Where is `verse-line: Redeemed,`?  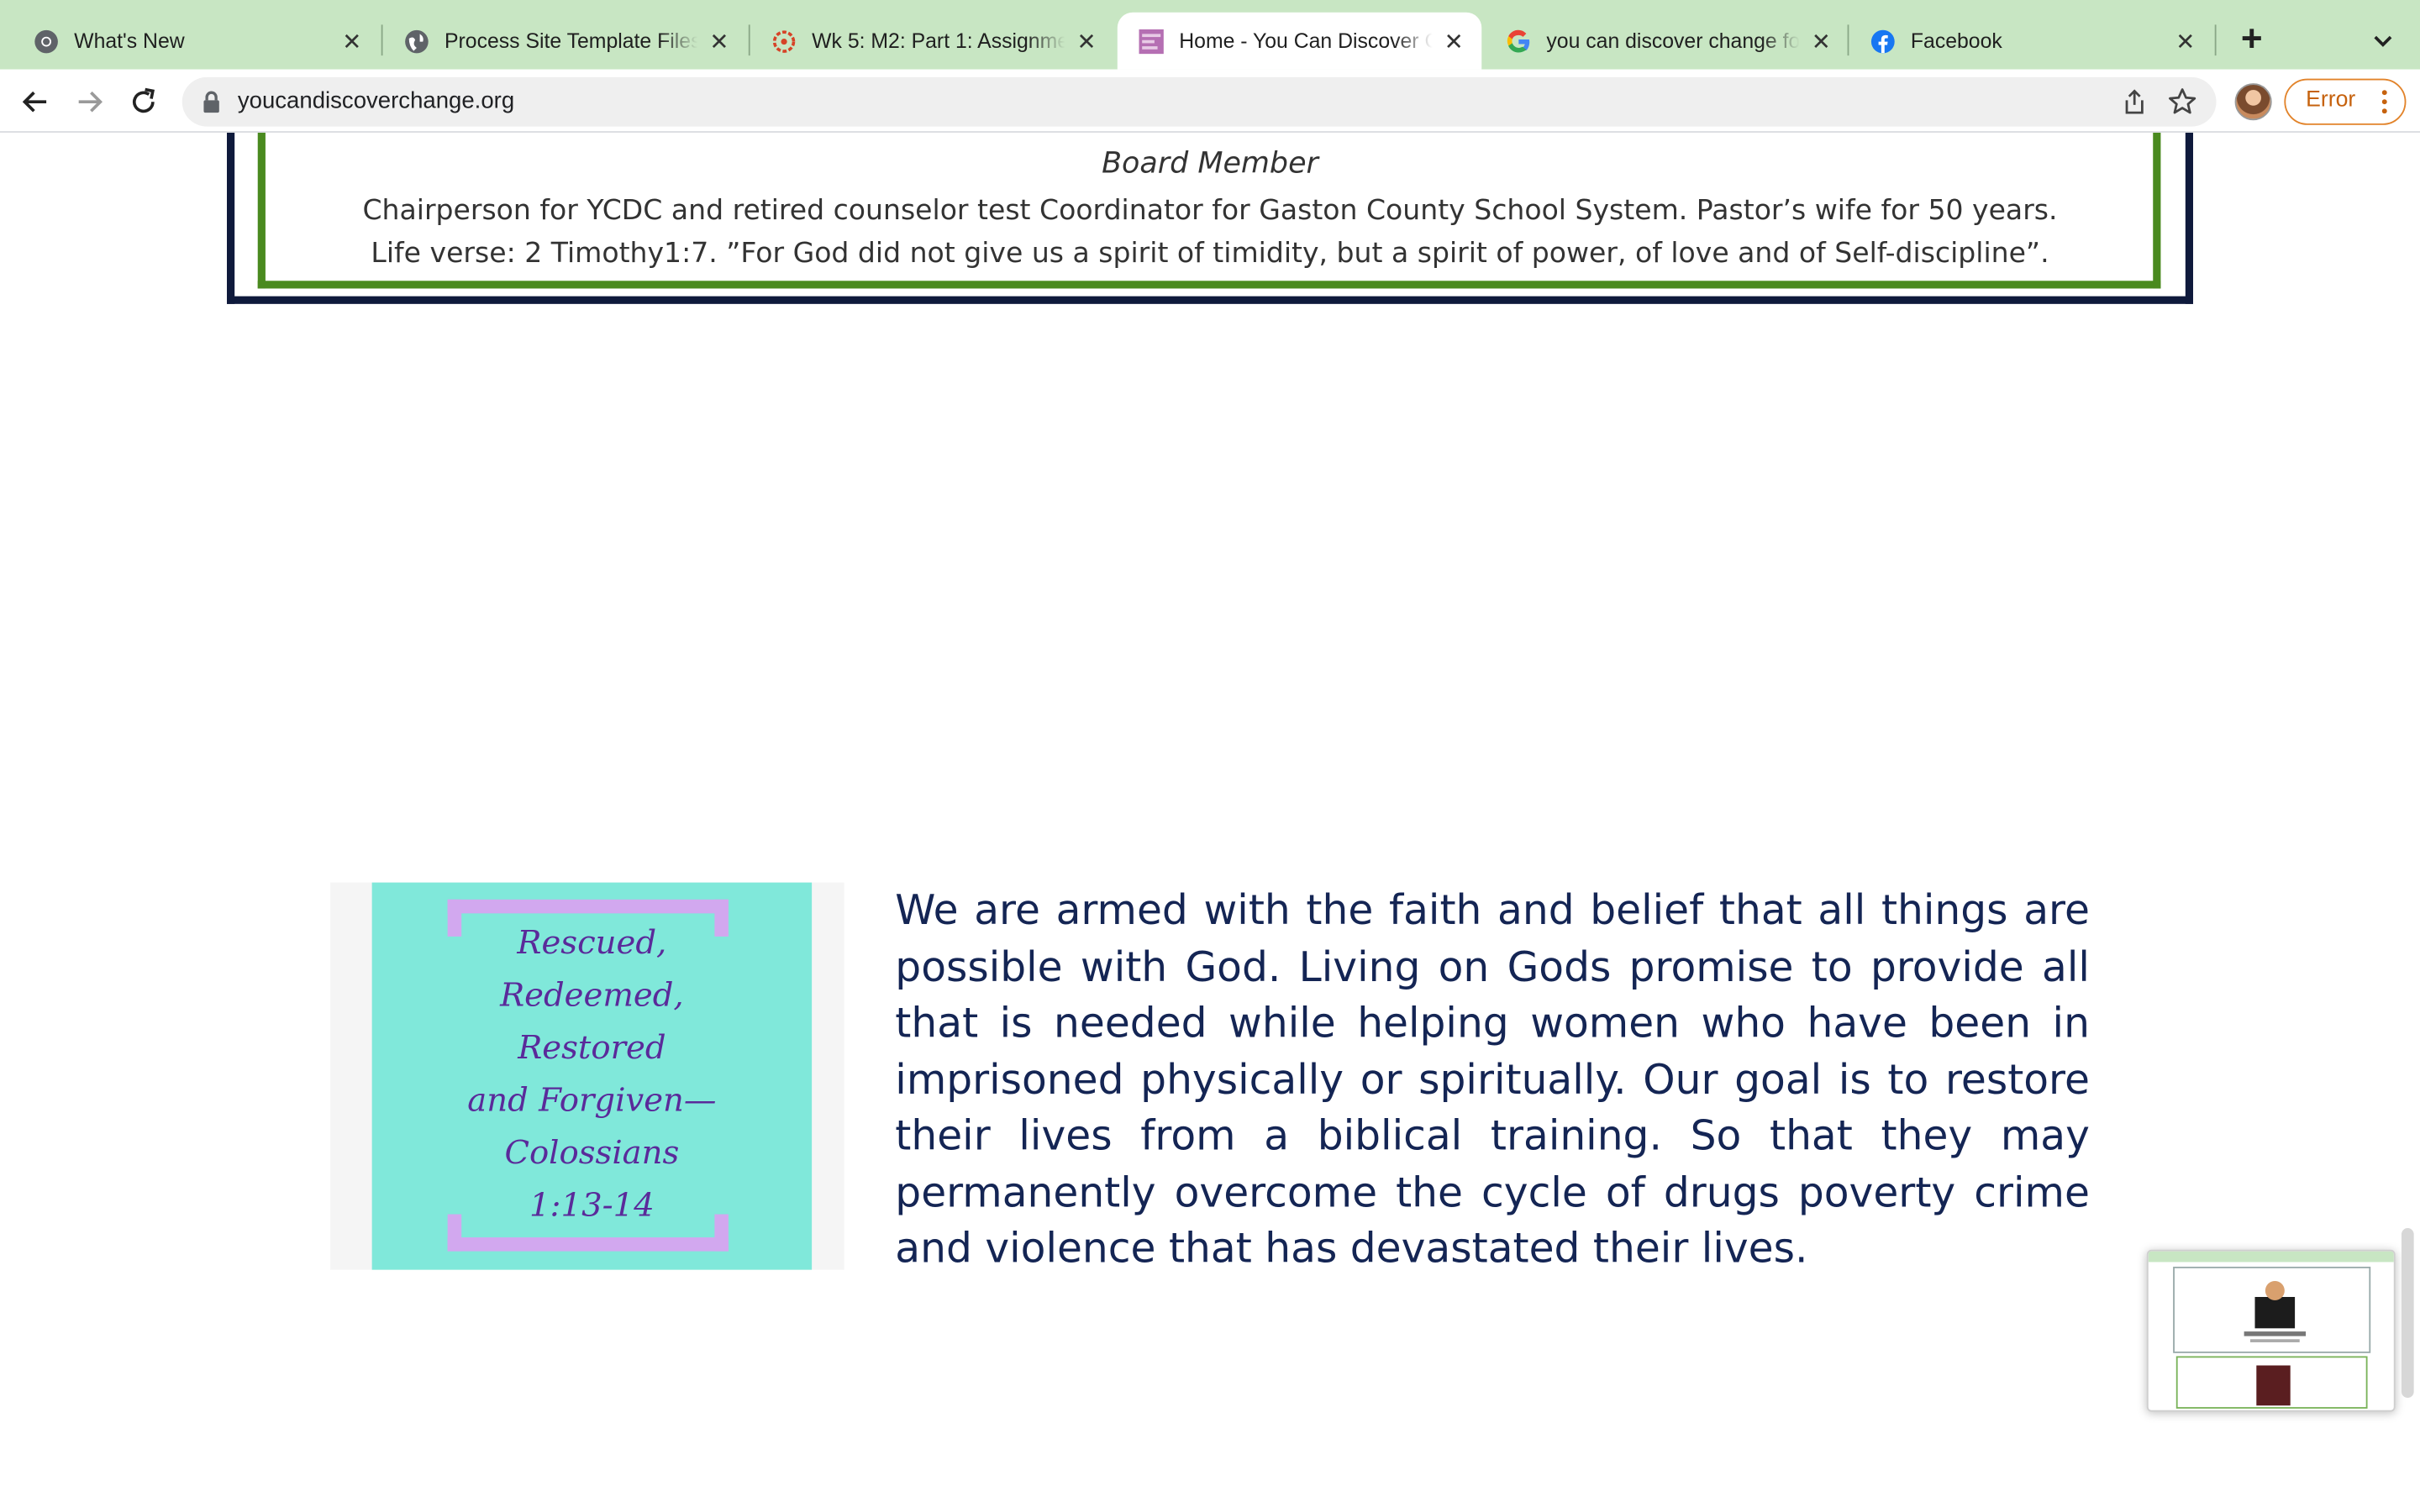 verse-line: Redeemed, is located at coordinates (592, 995).